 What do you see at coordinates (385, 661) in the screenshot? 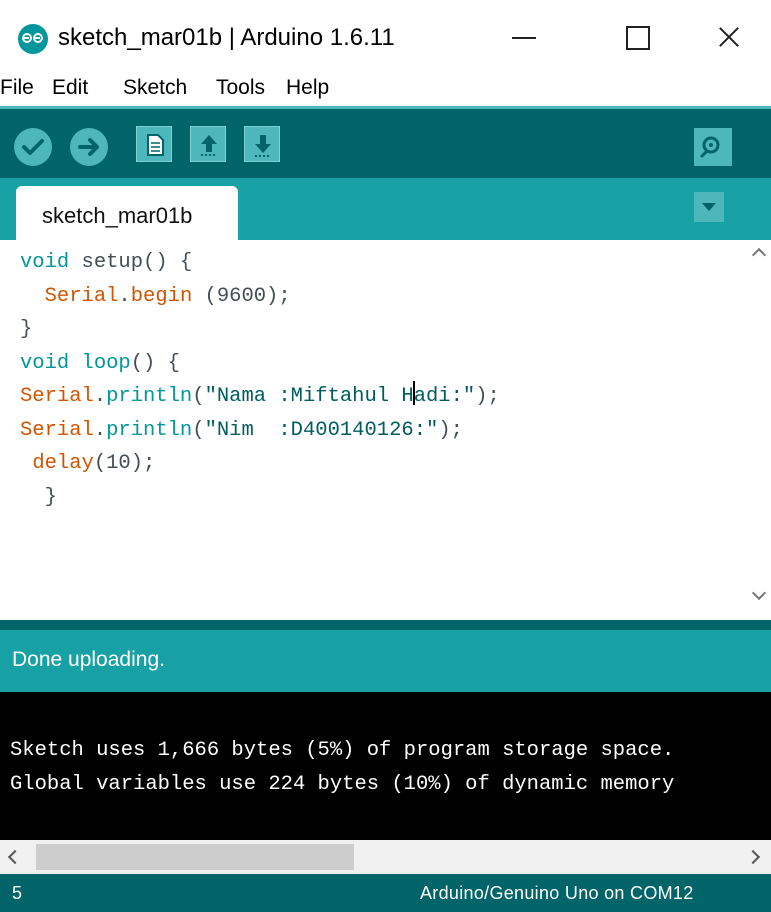
I see `status-bar: Done uploading.` at bounding box center [385, 661].